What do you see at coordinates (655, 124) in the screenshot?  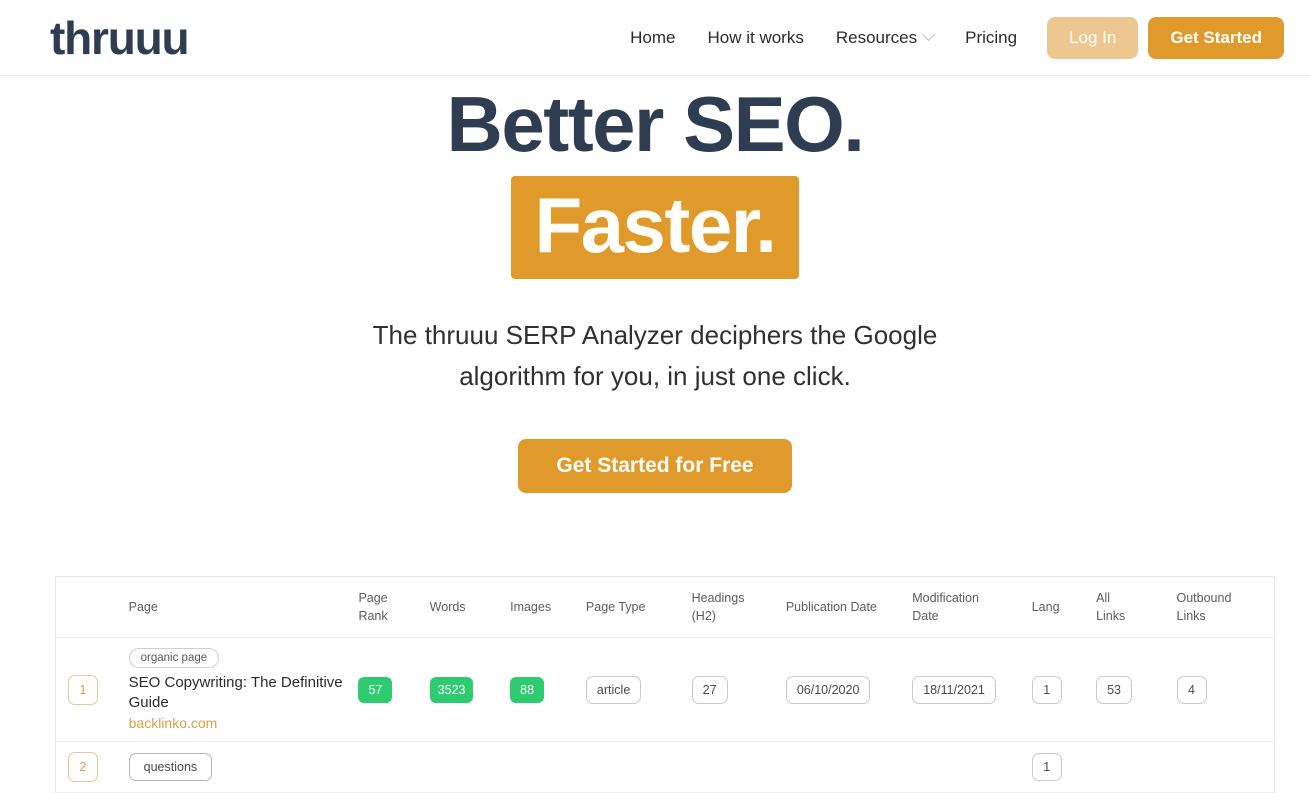 I see `hero-headline-line1: Better SEO.` at bounding box center [655, 124].